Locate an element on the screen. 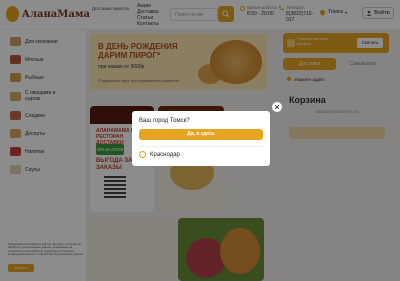  close-dialog-button is located at coordinates (277, 107).